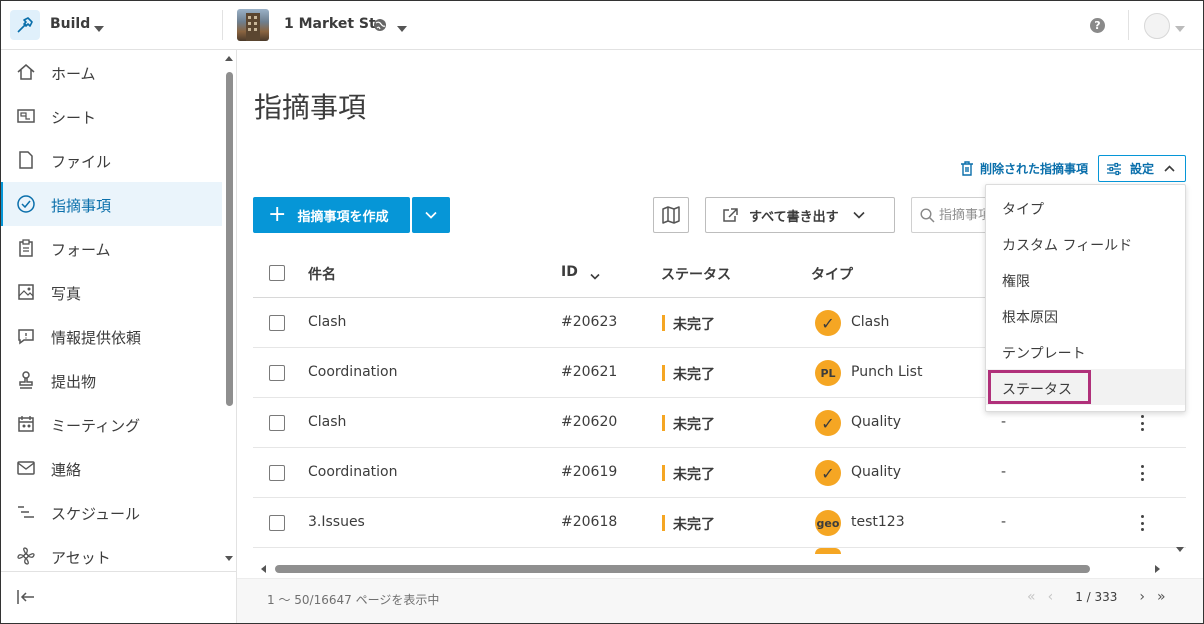 Image resolution: width=1204 pixels, height=624 pixels. What do you see at coordinates (828, 323) in the screenshot?
I see `type-badge: ✓` at bounding box center [828, 323].